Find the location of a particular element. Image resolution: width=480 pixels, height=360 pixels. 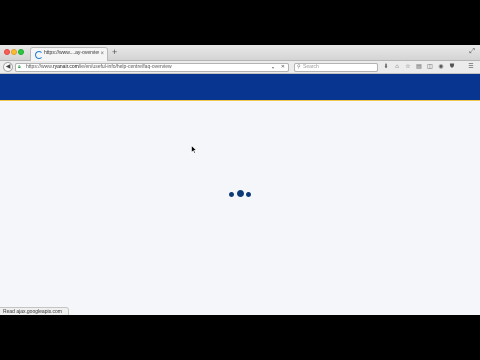

menu-icon: ☰ is located at coordinates (471, 67).